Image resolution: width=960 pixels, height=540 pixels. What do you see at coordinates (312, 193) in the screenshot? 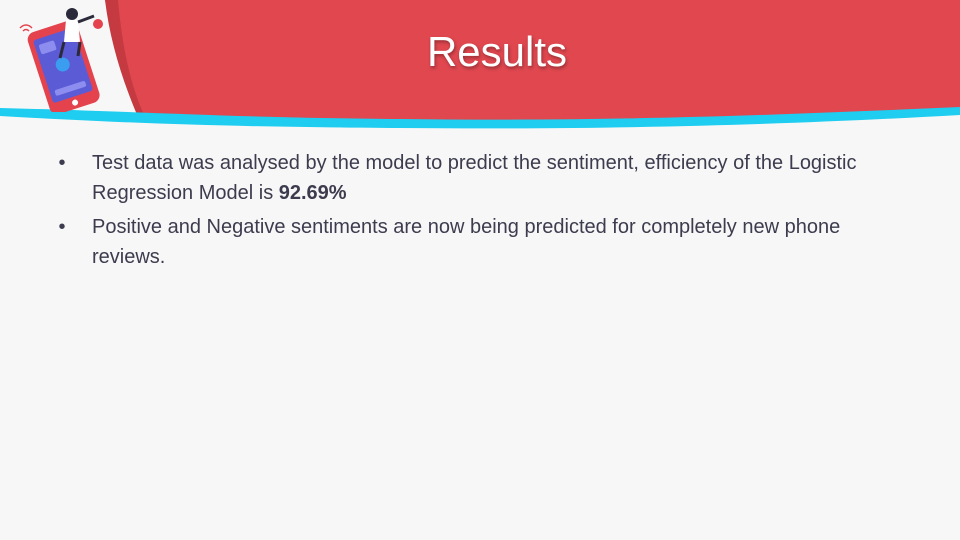
I see `accuracy-value: 92.69%` at bounding box center [312, 193].